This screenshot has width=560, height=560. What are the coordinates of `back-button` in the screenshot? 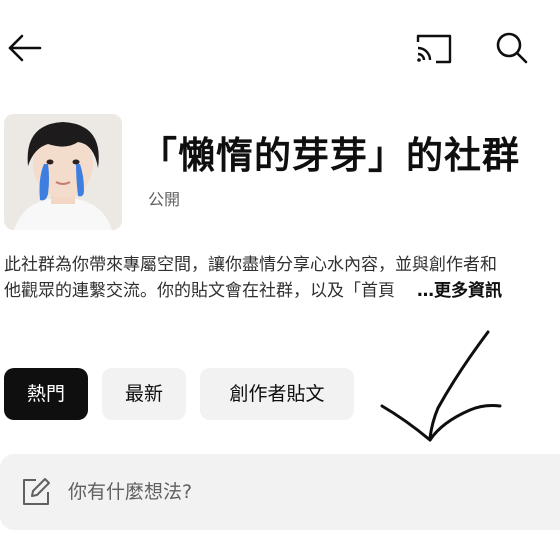 It's located at (24, 48).